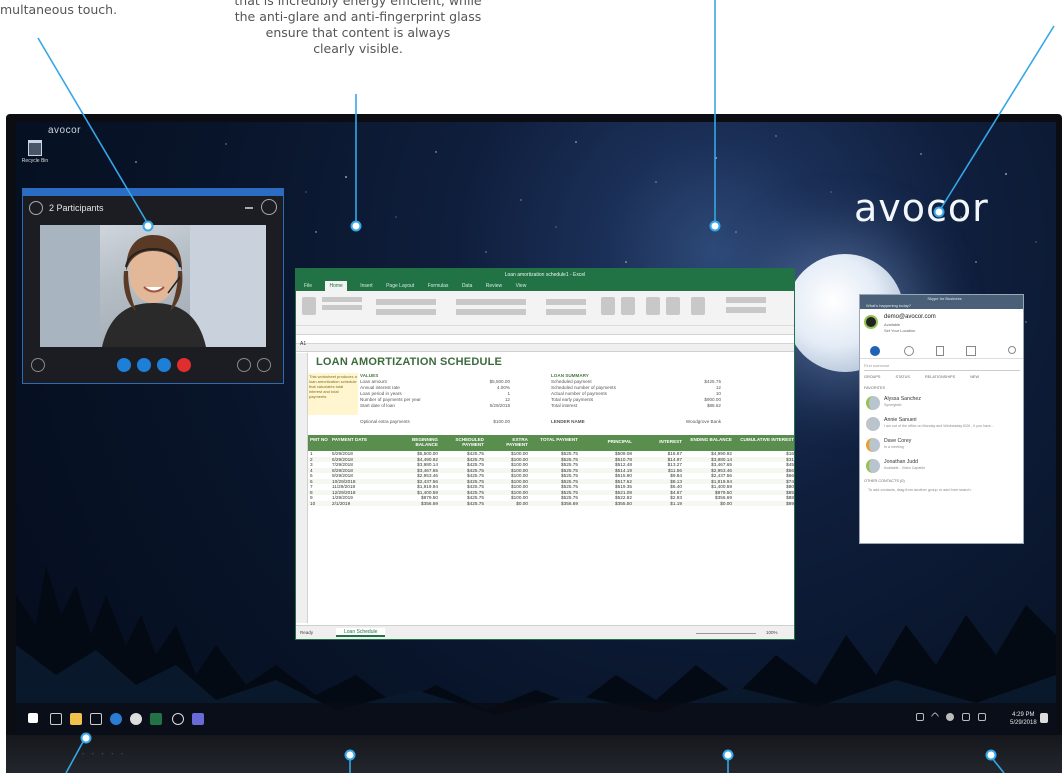 This screenshot has width=1062, height=773. What do you see at coordinates (872, 377) in the screenshot?
I see `tab-groups: GROUPS` at bounding box center [872, 377].